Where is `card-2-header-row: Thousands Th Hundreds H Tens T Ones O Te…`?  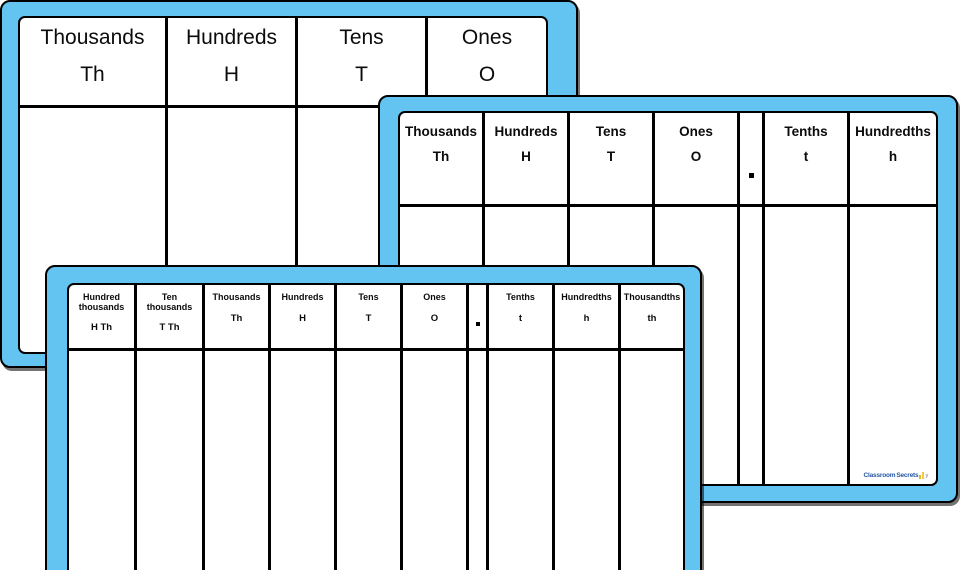
card-2-header-row: Thousands Th Hundreds H Tens T Ones O Te… is located at coordinates (668, 160).